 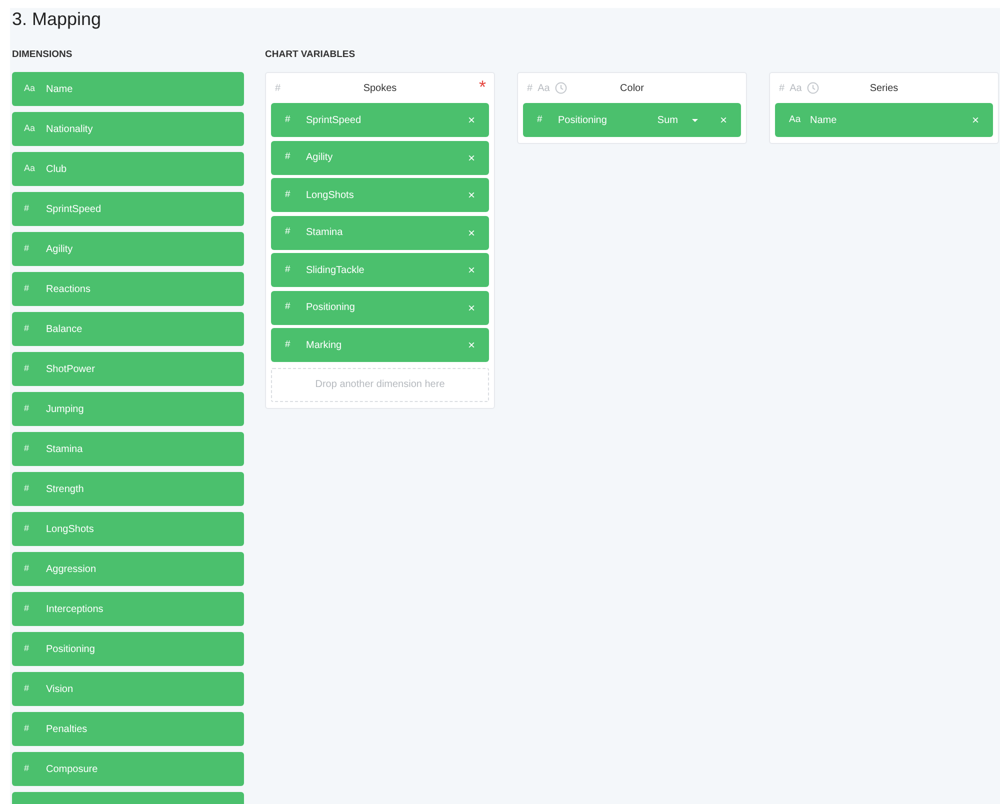 What do you see at coordinates (667, 120) in the screenshot?
I see `aggregation-select: Sum` at bounding box center [667, 120].